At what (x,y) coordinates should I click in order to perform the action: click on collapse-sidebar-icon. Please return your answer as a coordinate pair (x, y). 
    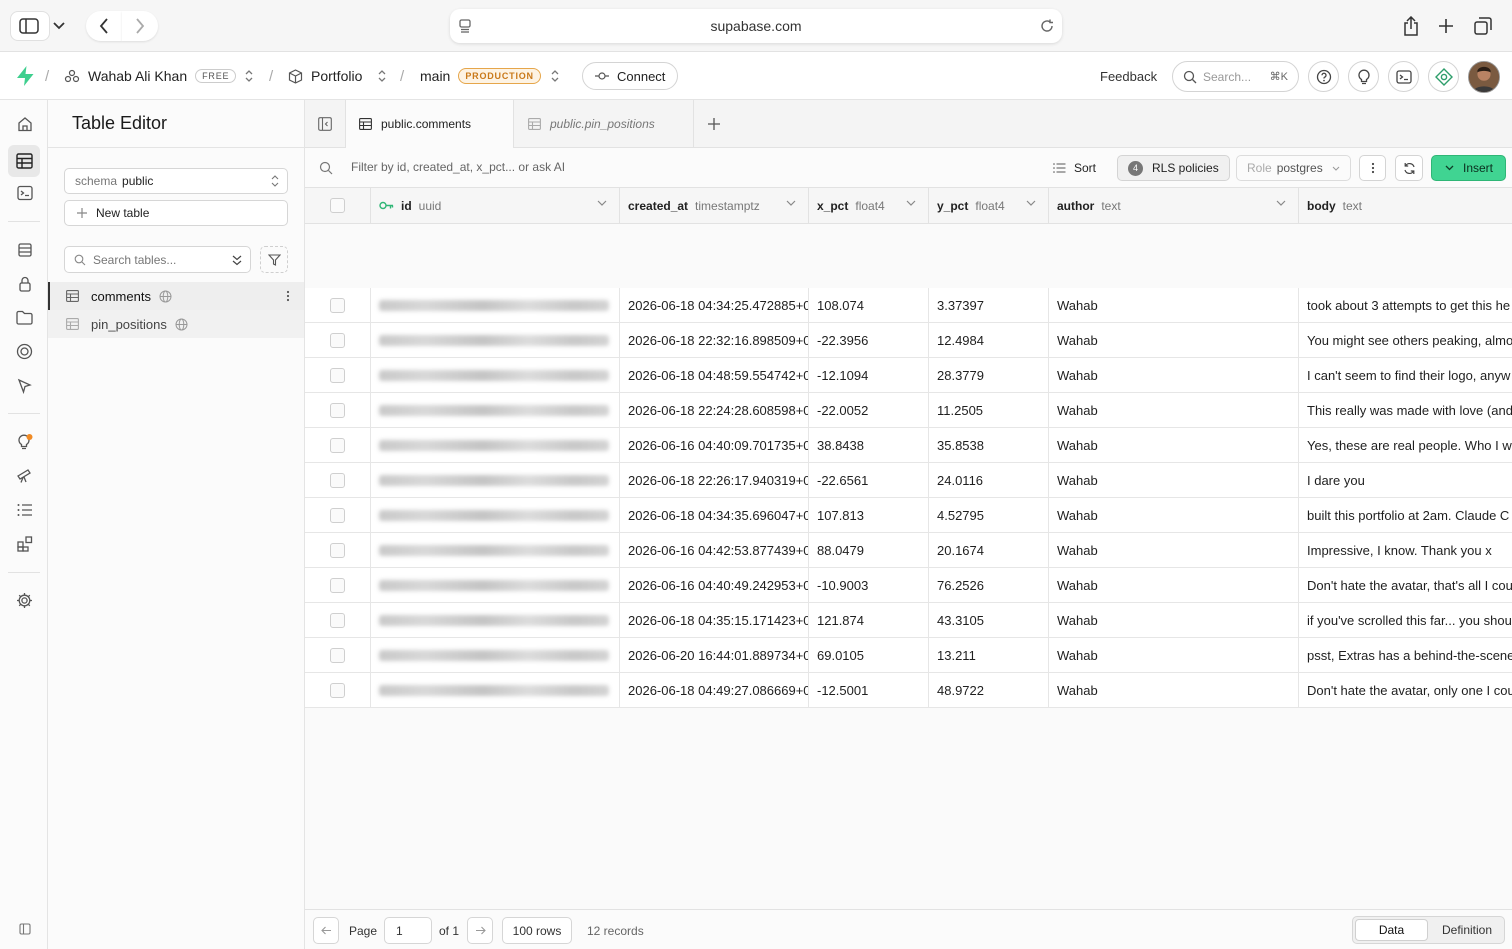
    Looking at the image, I should click on (325, 123).